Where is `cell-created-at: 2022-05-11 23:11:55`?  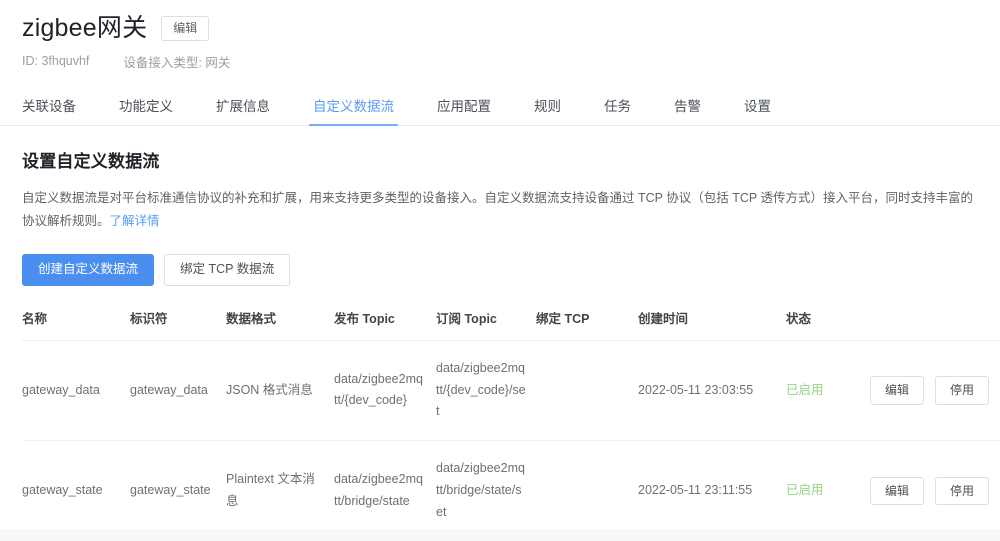
cell-created-at: 2022-05-11 23:11:55 is located at coordinates (712, 490).